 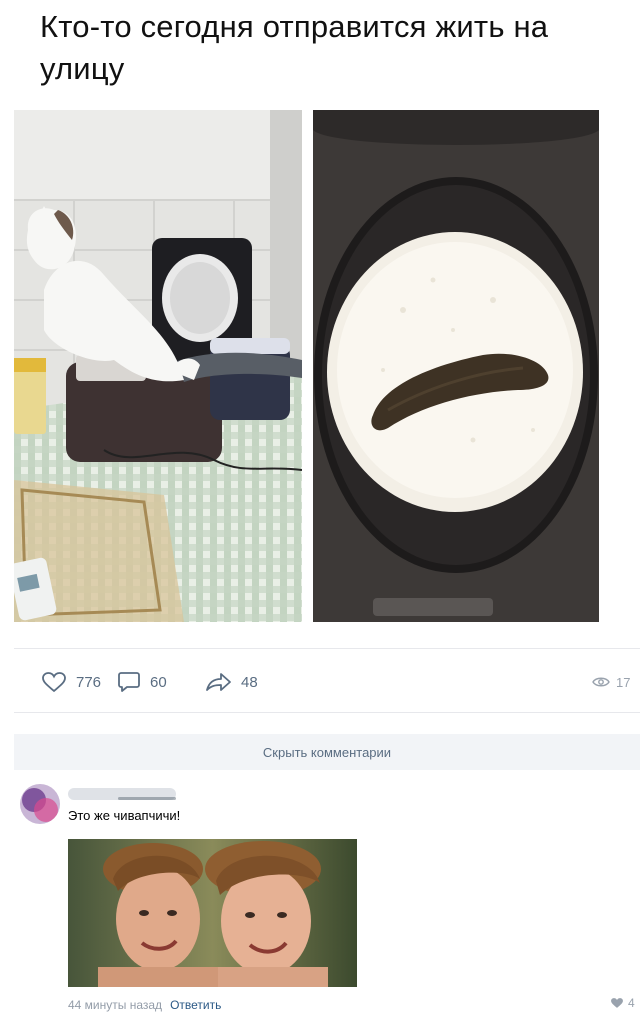 I want to click on views-count: 17, so click(x=623, y=682).